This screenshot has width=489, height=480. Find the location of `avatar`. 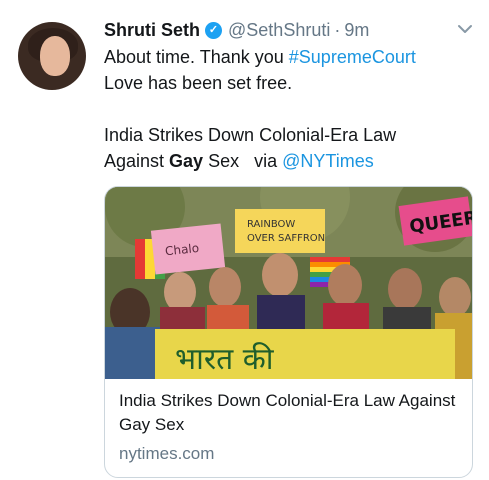

avatar is located at coordinates (52, 56).